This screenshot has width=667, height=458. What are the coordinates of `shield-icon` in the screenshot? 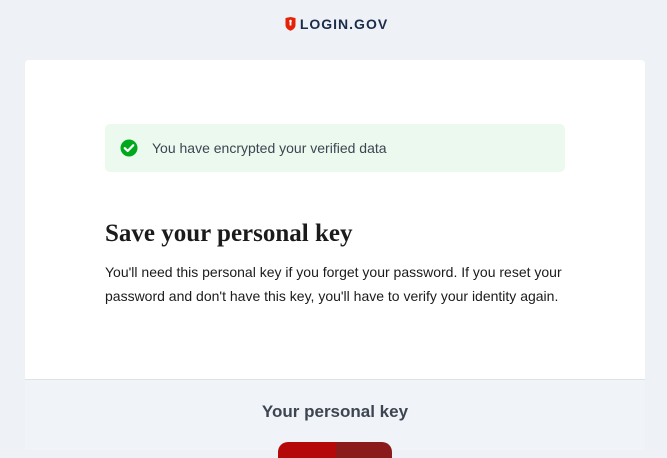 It's located at (290, 24).